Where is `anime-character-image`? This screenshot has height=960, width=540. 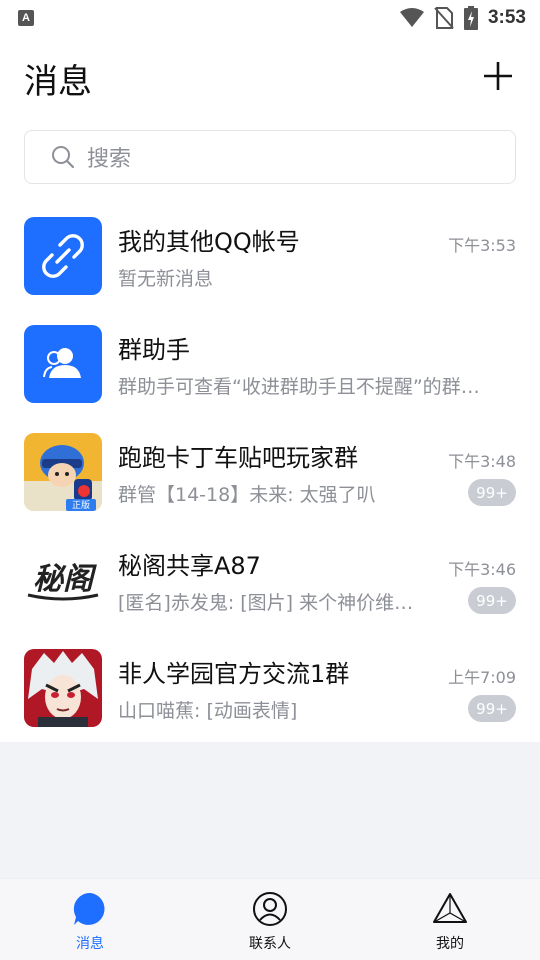 anime-character-image is located at coordinates (63, 688).